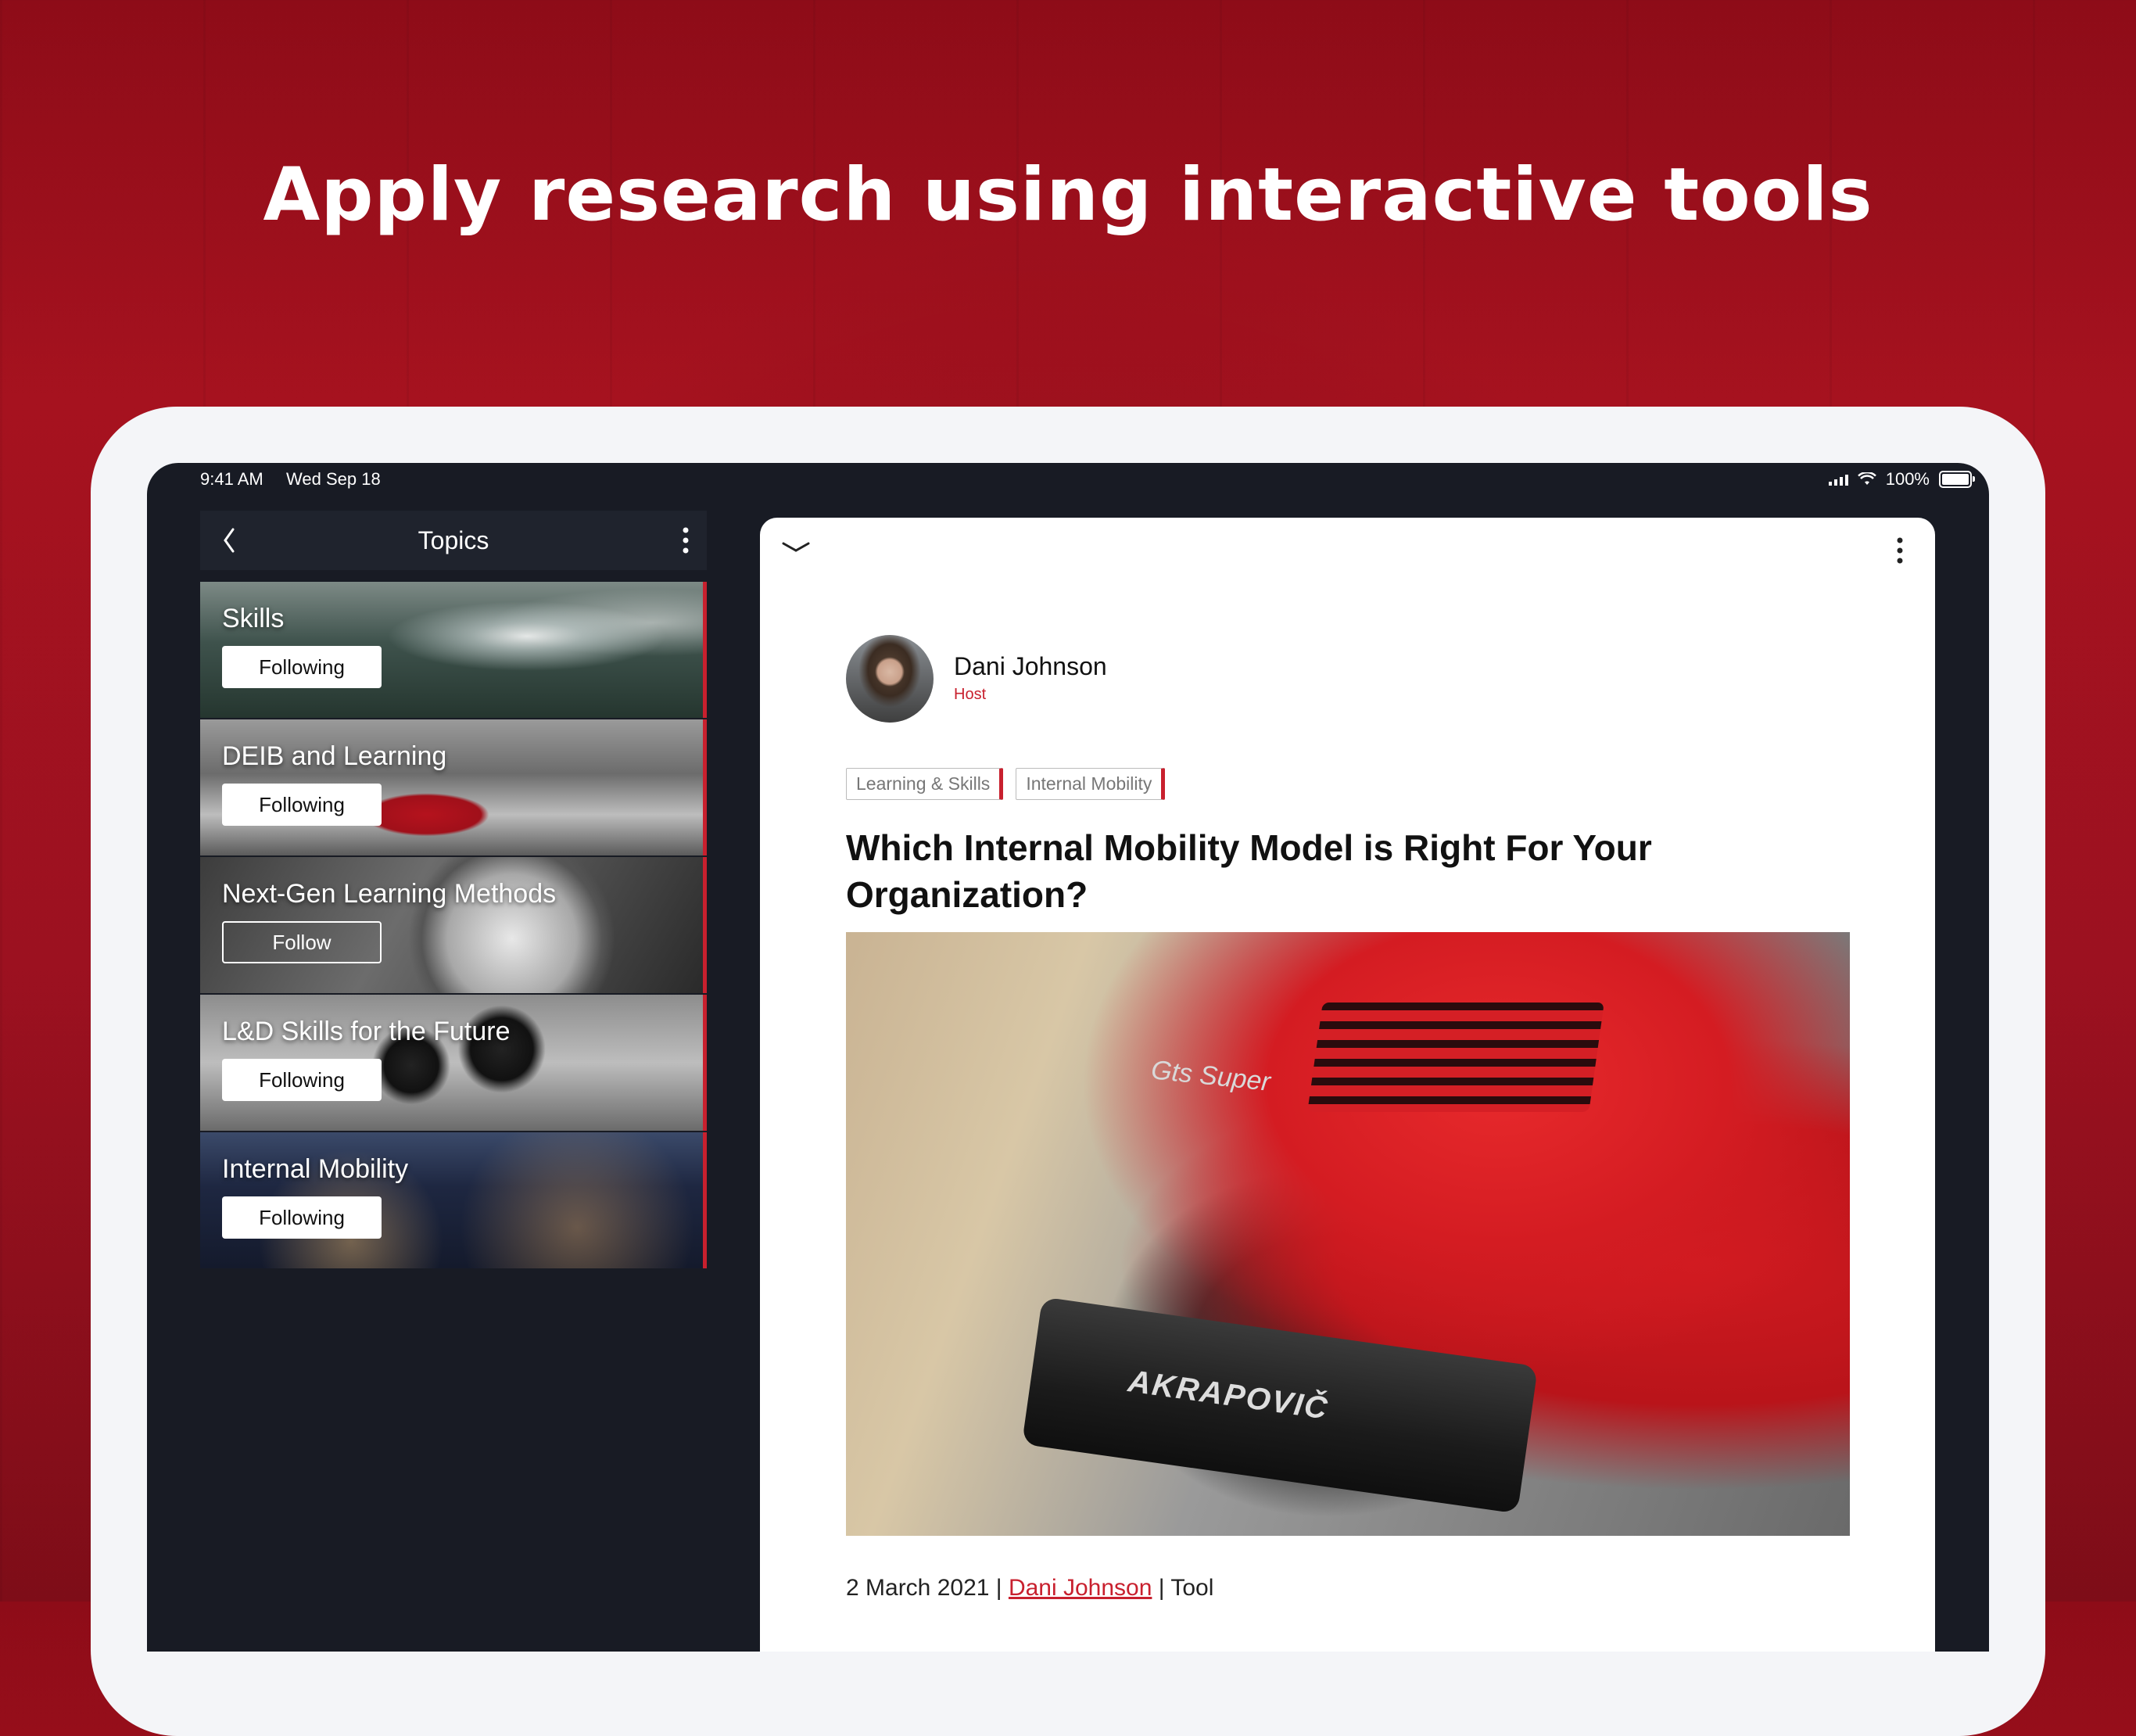 The height and width of the screenshot is (1736, 2136). Describe the element at coordinates (796, 547) in the screenshot. I see `chevron-down-icon` at that location.